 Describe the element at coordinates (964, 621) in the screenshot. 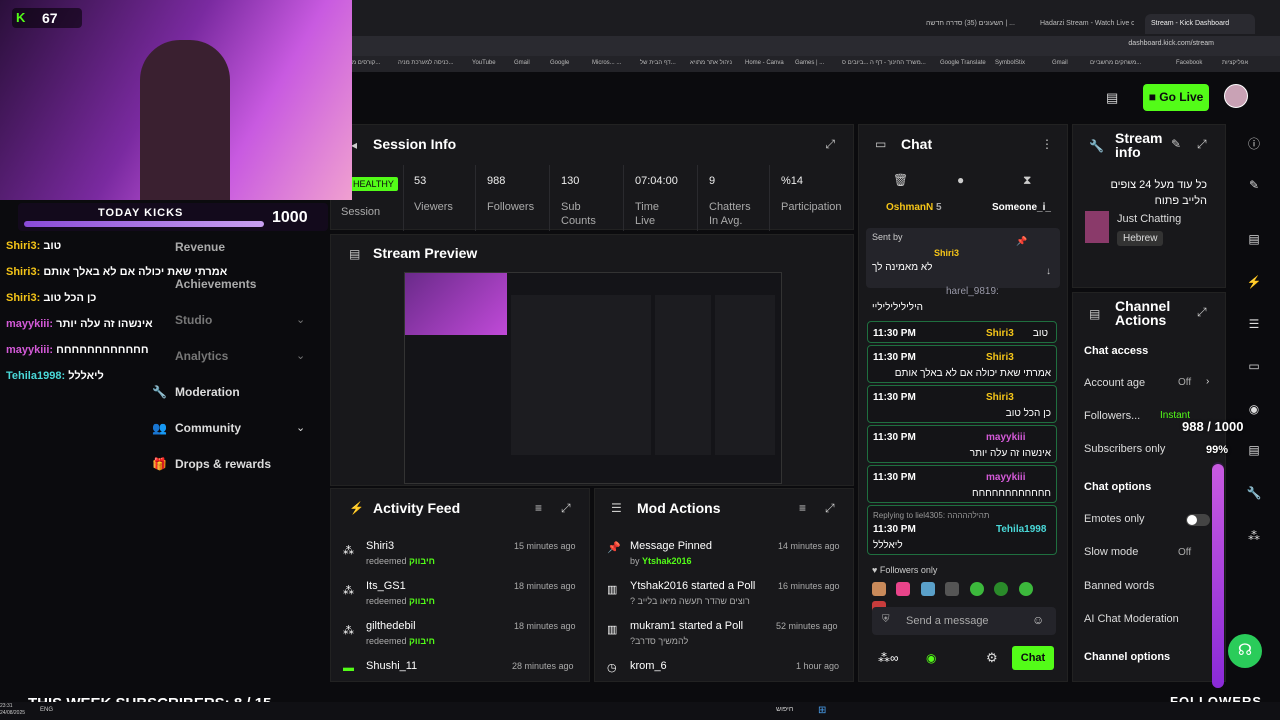

I see `chat-input: ⛨ Send a message ☺` at that location.